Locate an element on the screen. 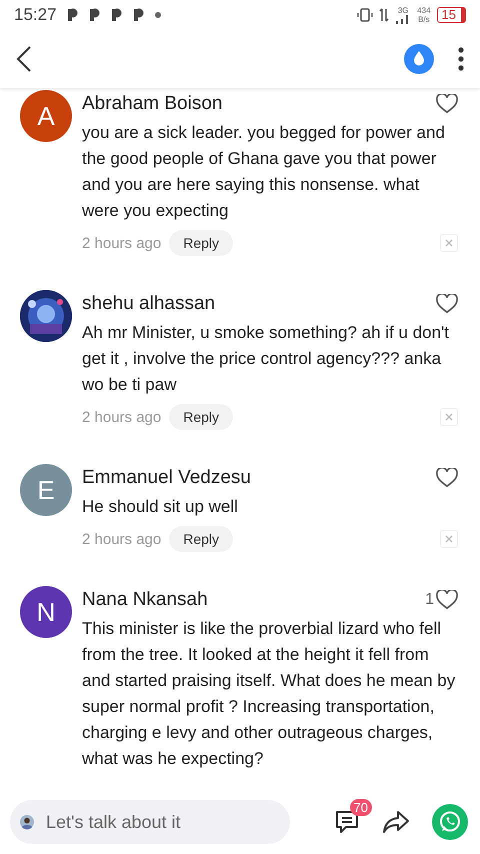  comment-count: 70 is located at coordinates (361, 807).